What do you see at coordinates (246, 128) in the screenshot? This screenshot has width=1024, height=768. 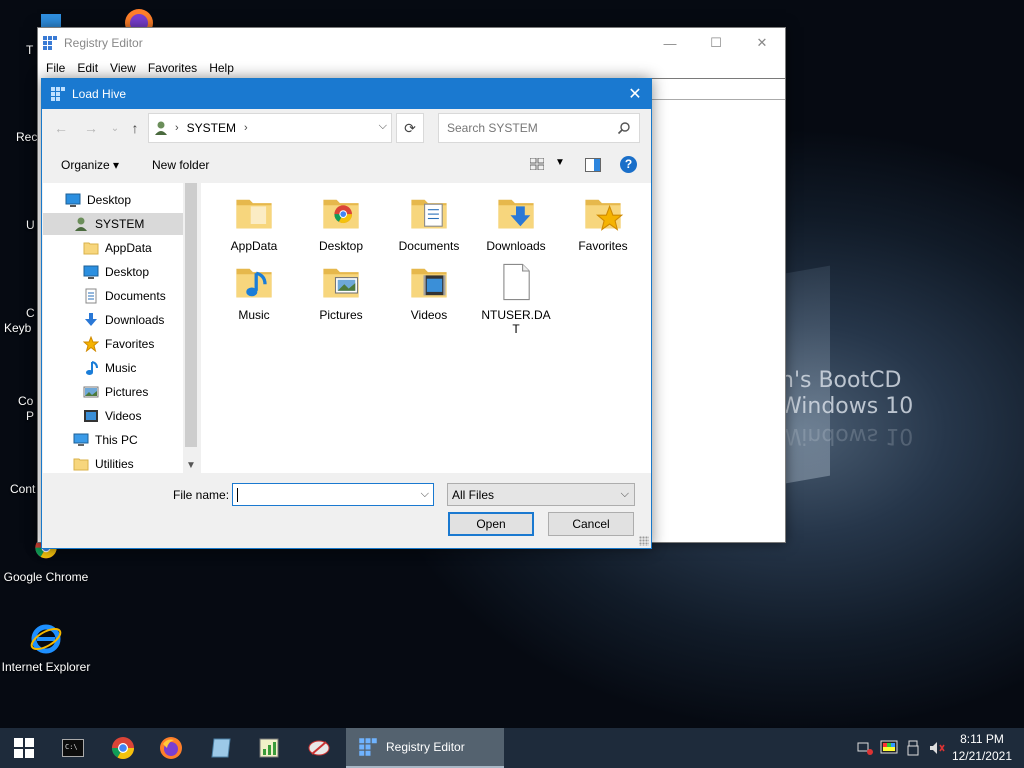 I see `breadcrumb-trailing-chevron: ›` at bounding box center [246, 128].